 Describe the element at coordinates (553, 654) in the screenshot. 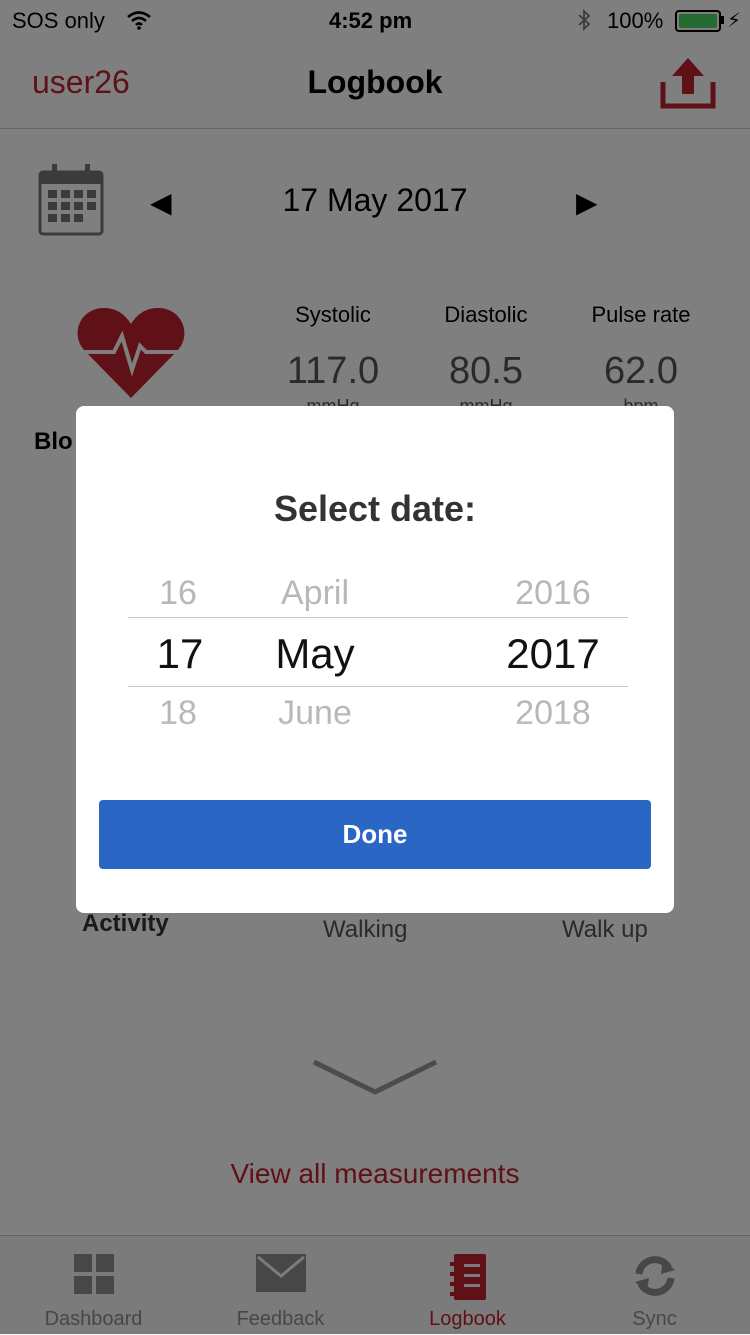

I see `year-selected: 2017` at that location.